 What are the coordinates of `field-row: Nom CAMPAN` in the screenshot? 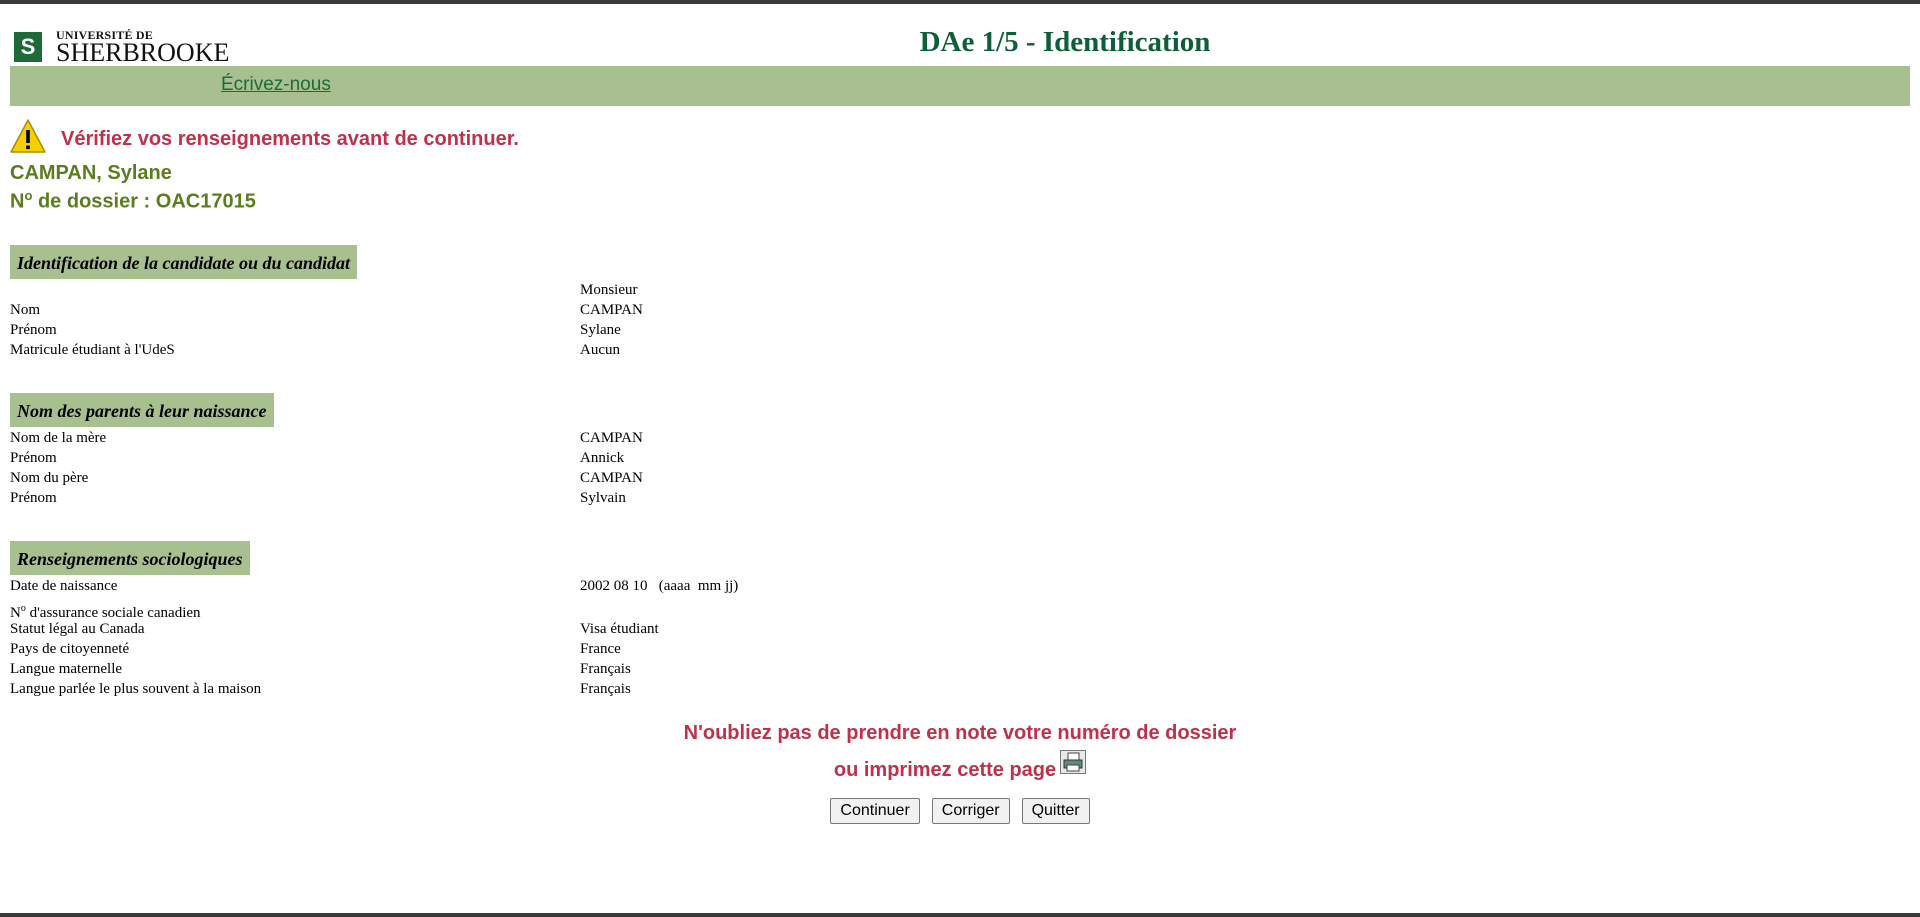 It's located at (410, 310).